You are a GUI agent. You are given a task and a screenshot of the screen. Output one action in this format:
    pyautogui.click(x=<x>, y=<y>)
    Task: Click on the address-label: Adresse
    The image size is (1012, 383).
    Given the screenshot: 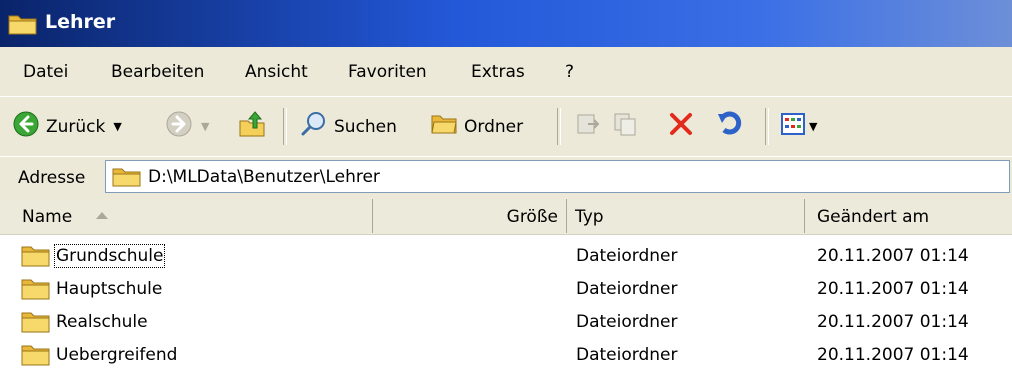 What is the action you would take?
    pyautogui.click(x=52, y=178)
    